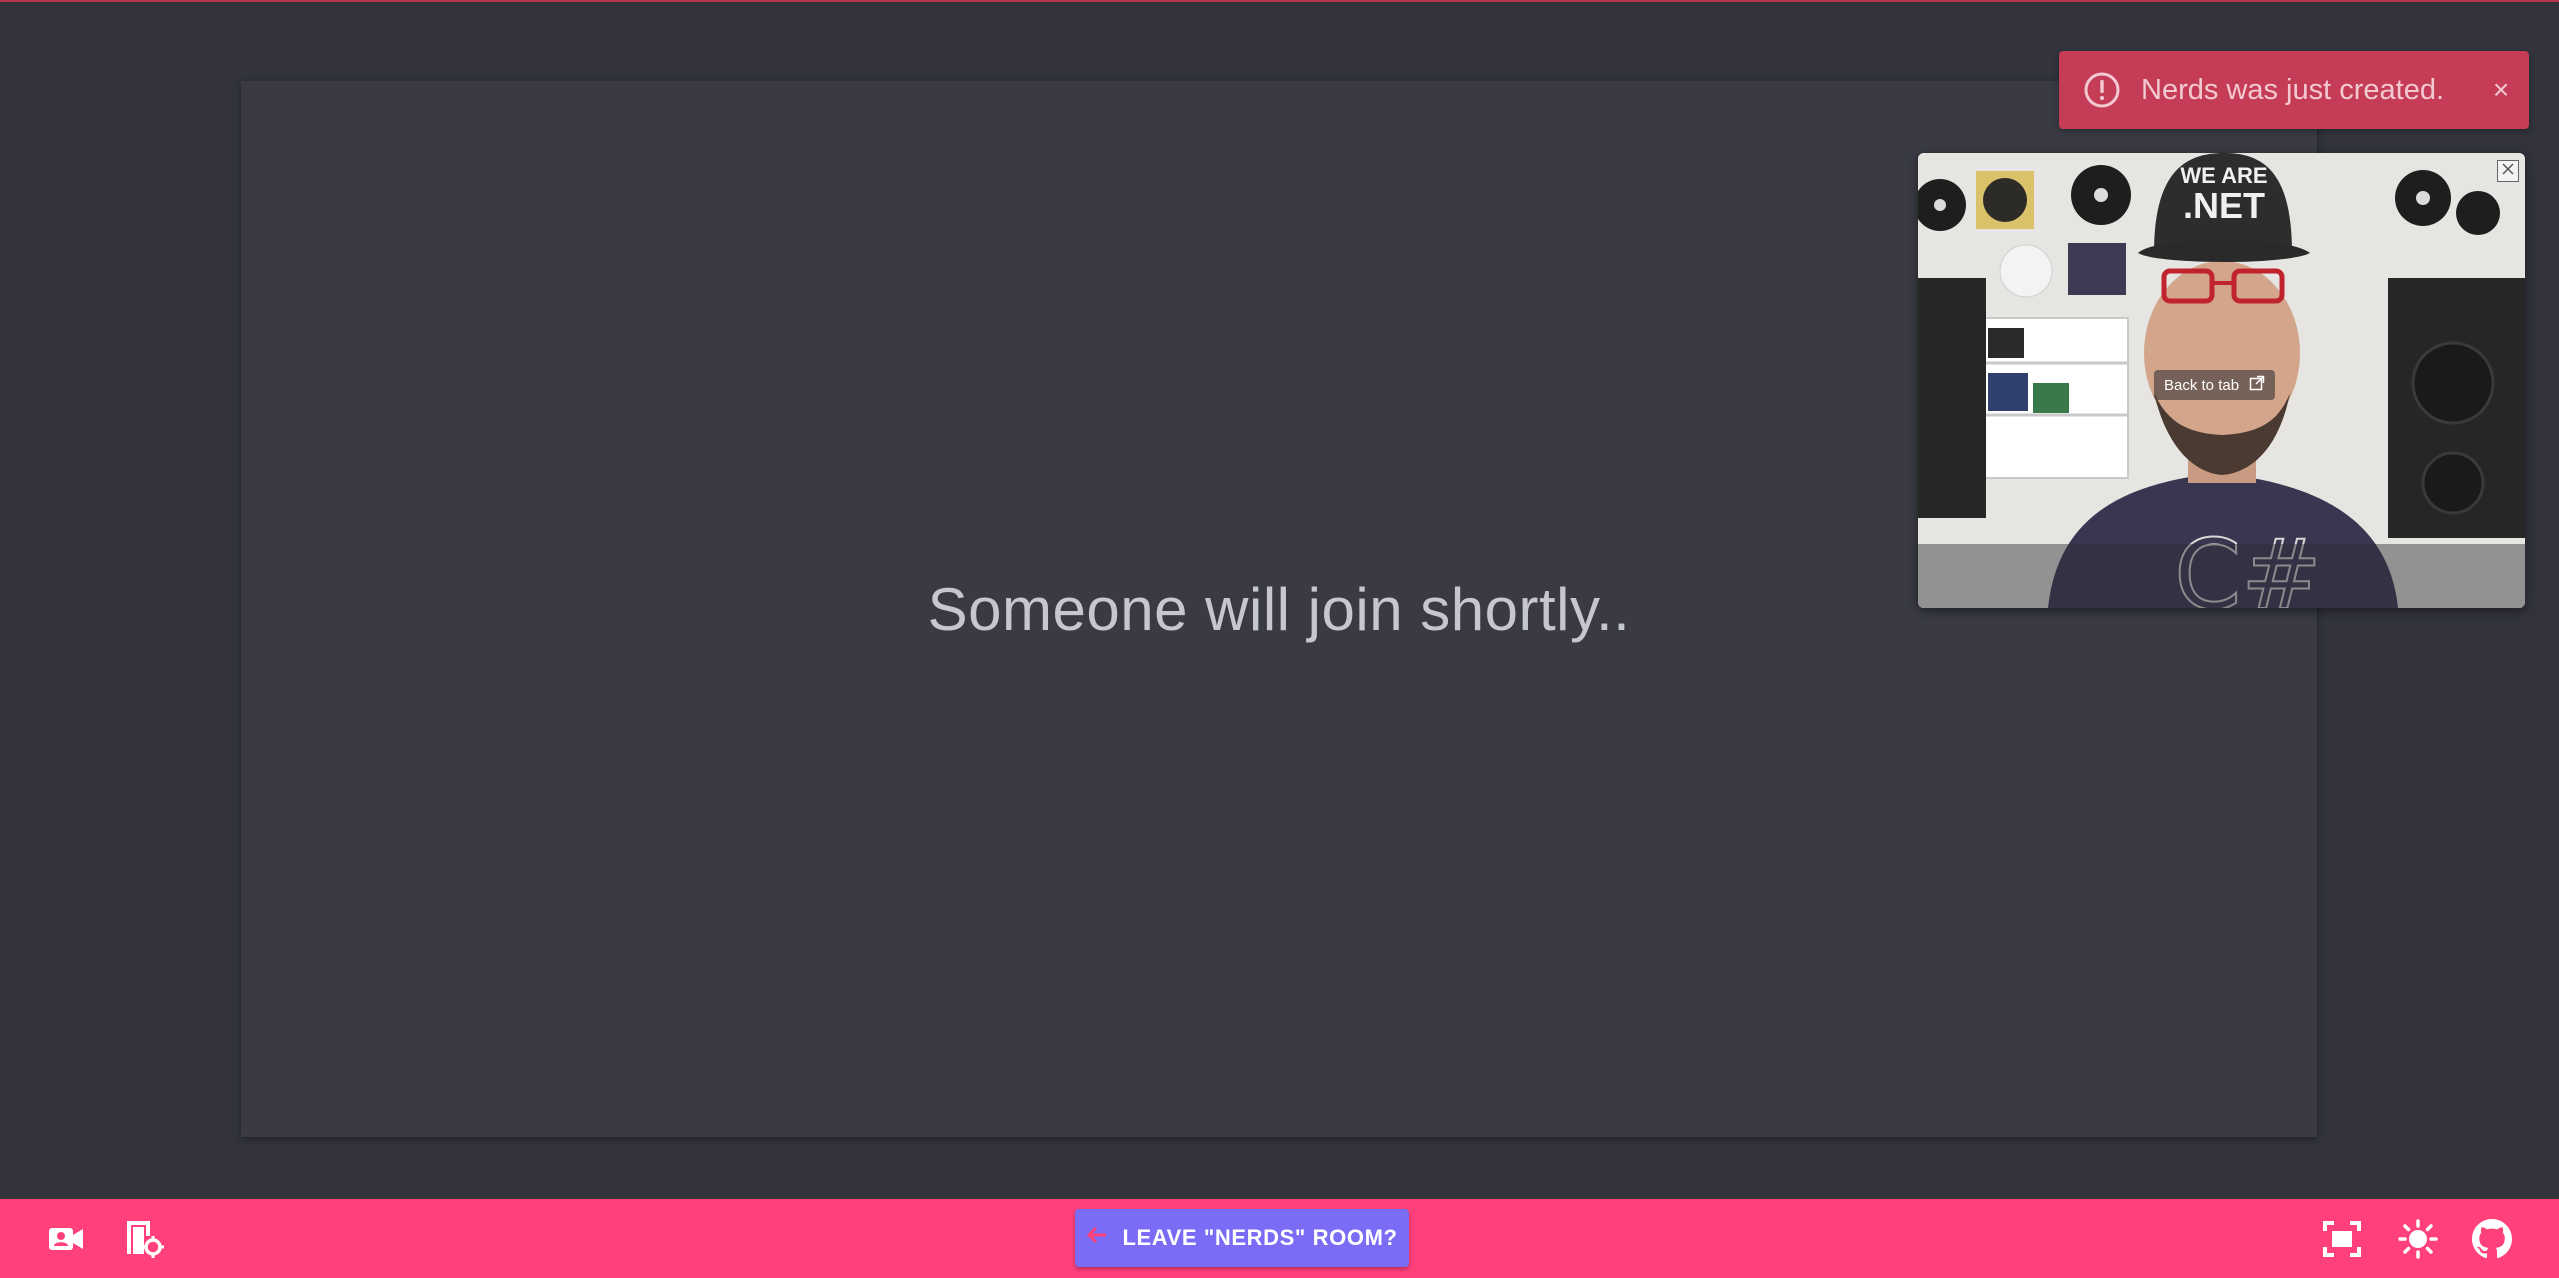 The image size is (2559, 1278). Describe the element at coordinates (66, 1239) in the screenshot. I see `video-settings-icon` at that location.